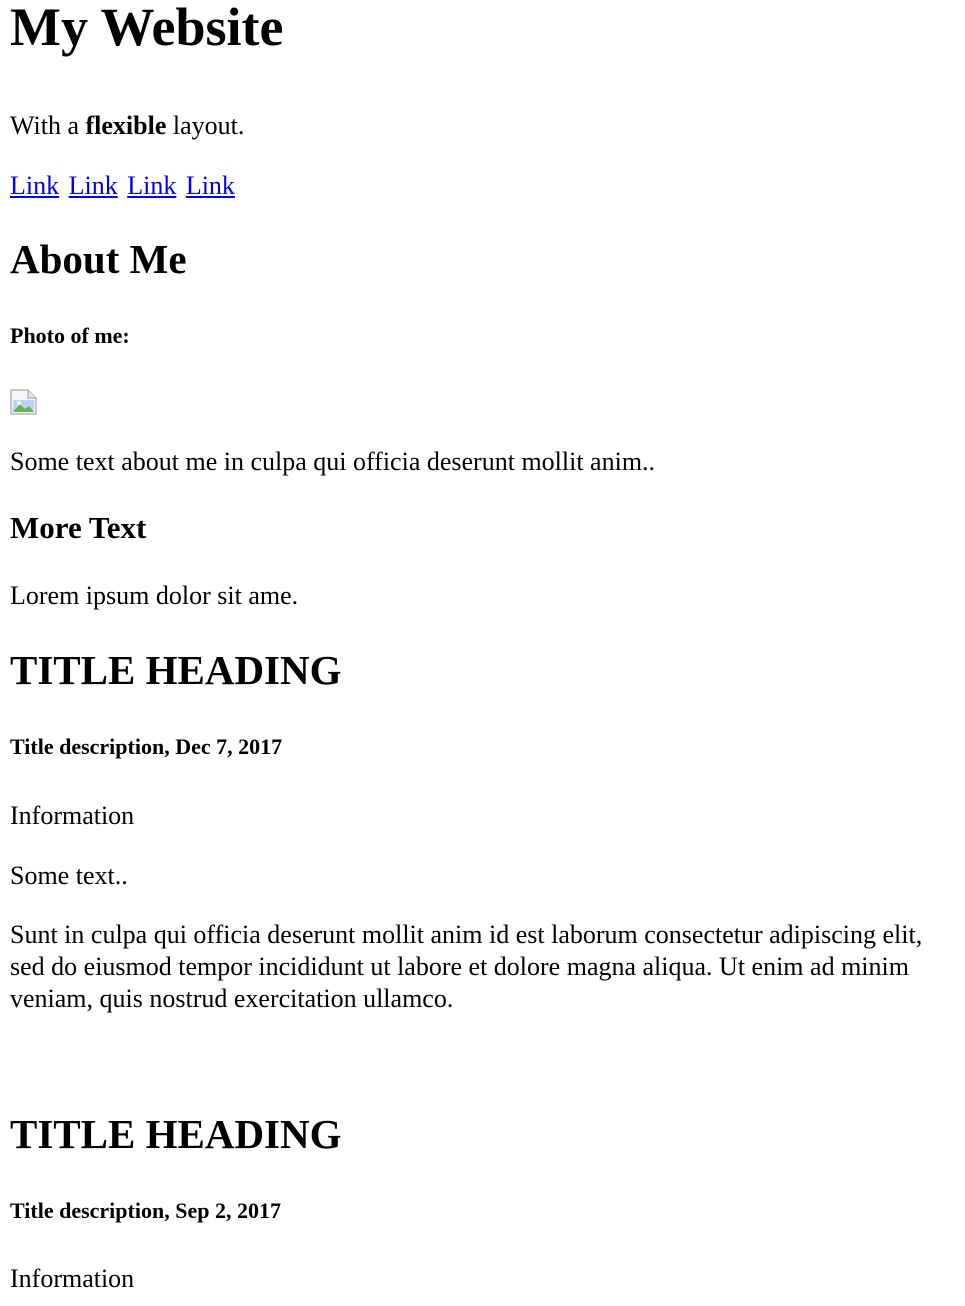 Image resolution: width=965 pixels, height=1306 pixels. What do you see at coordinates (24, 402) in the screenshot?
I see `broken-image-icon` at bounding box center [24, 402].